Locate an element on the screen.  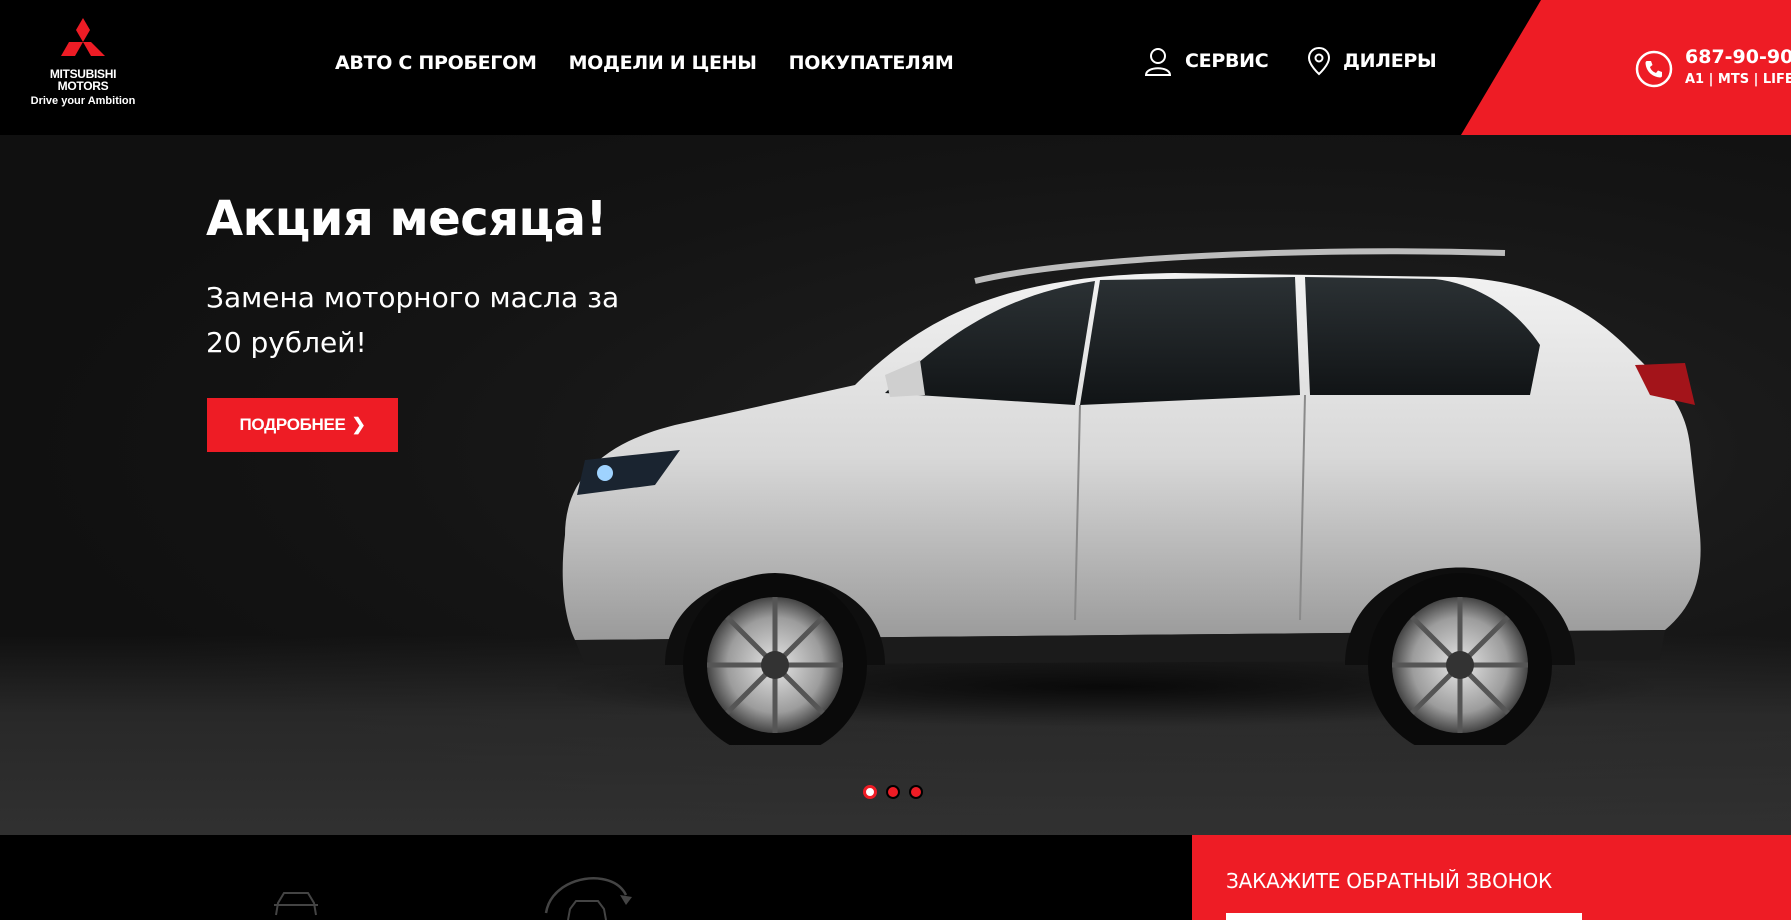
slider-dots is located at coordinates (893, 792).